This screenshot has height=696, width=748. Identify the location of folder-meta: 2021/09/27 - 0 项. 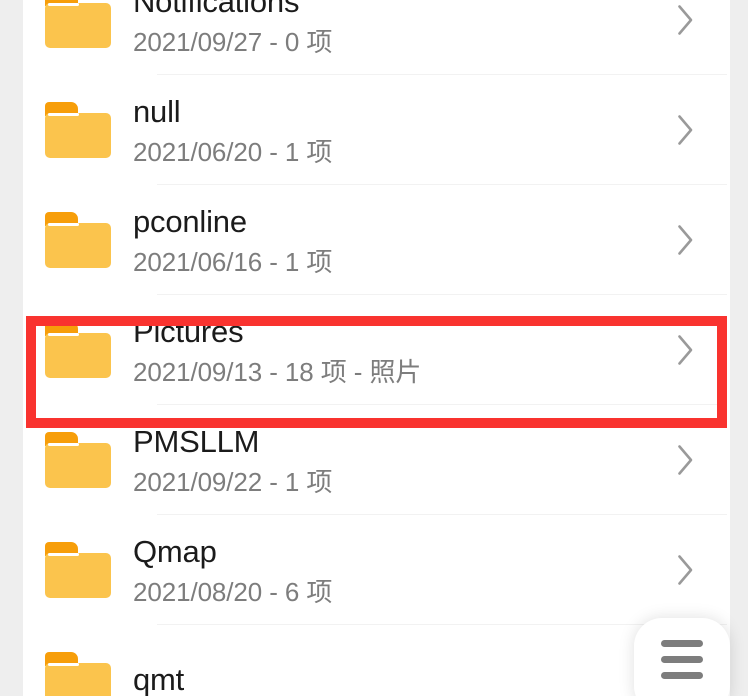
(233, 42).